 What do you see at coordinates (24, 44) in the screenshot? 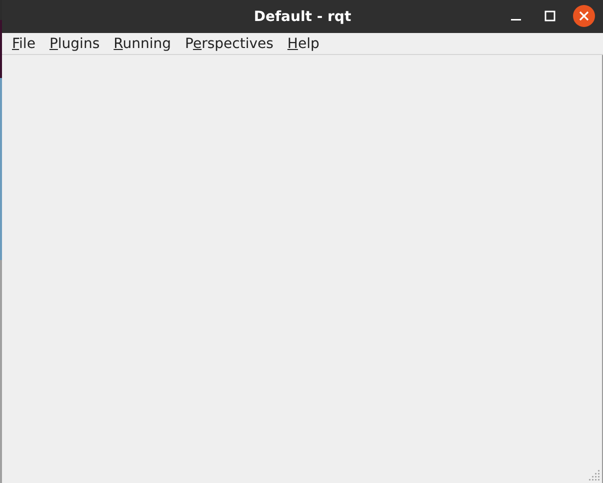
I see `menu-item: File` at bounding box center [24, 44].